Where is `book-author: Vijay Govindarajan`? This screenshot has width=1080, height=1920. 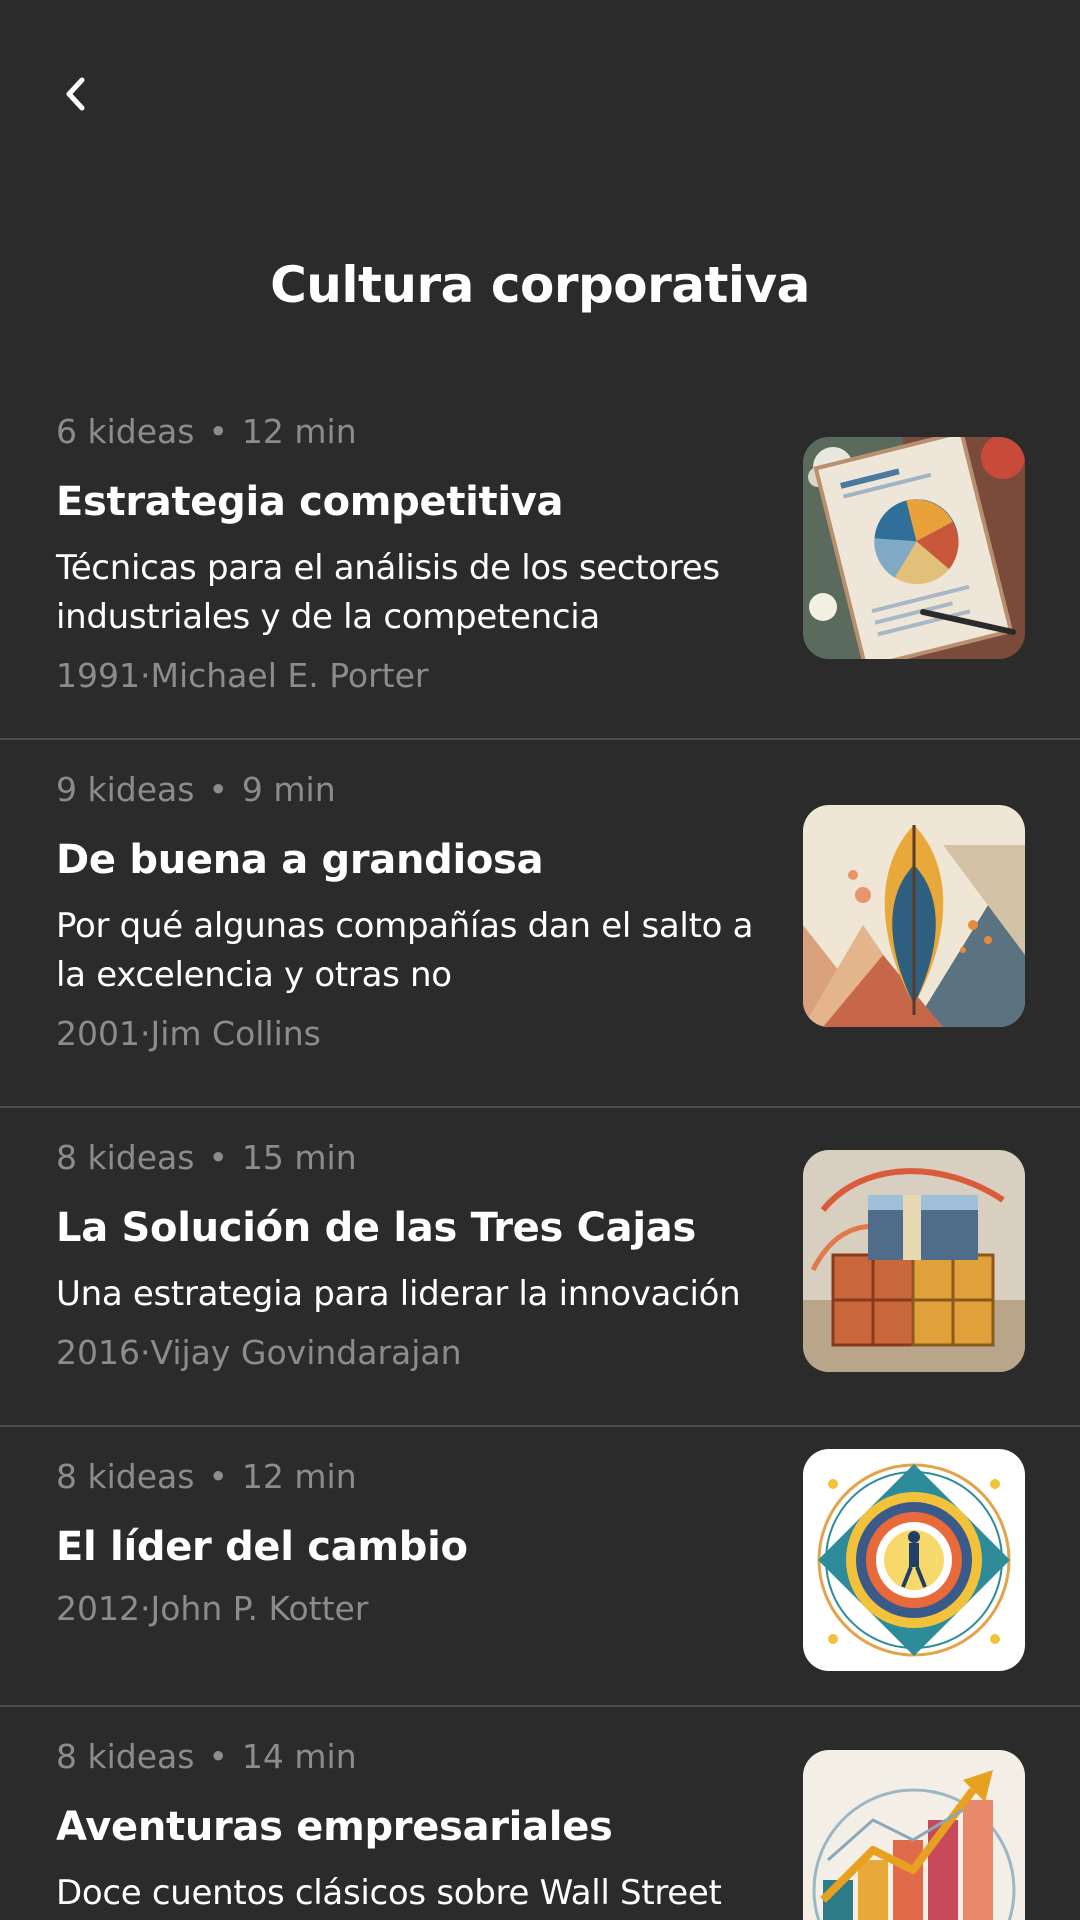 book-author: Vijay Govindarajan is located at coordinates (306, 1352).